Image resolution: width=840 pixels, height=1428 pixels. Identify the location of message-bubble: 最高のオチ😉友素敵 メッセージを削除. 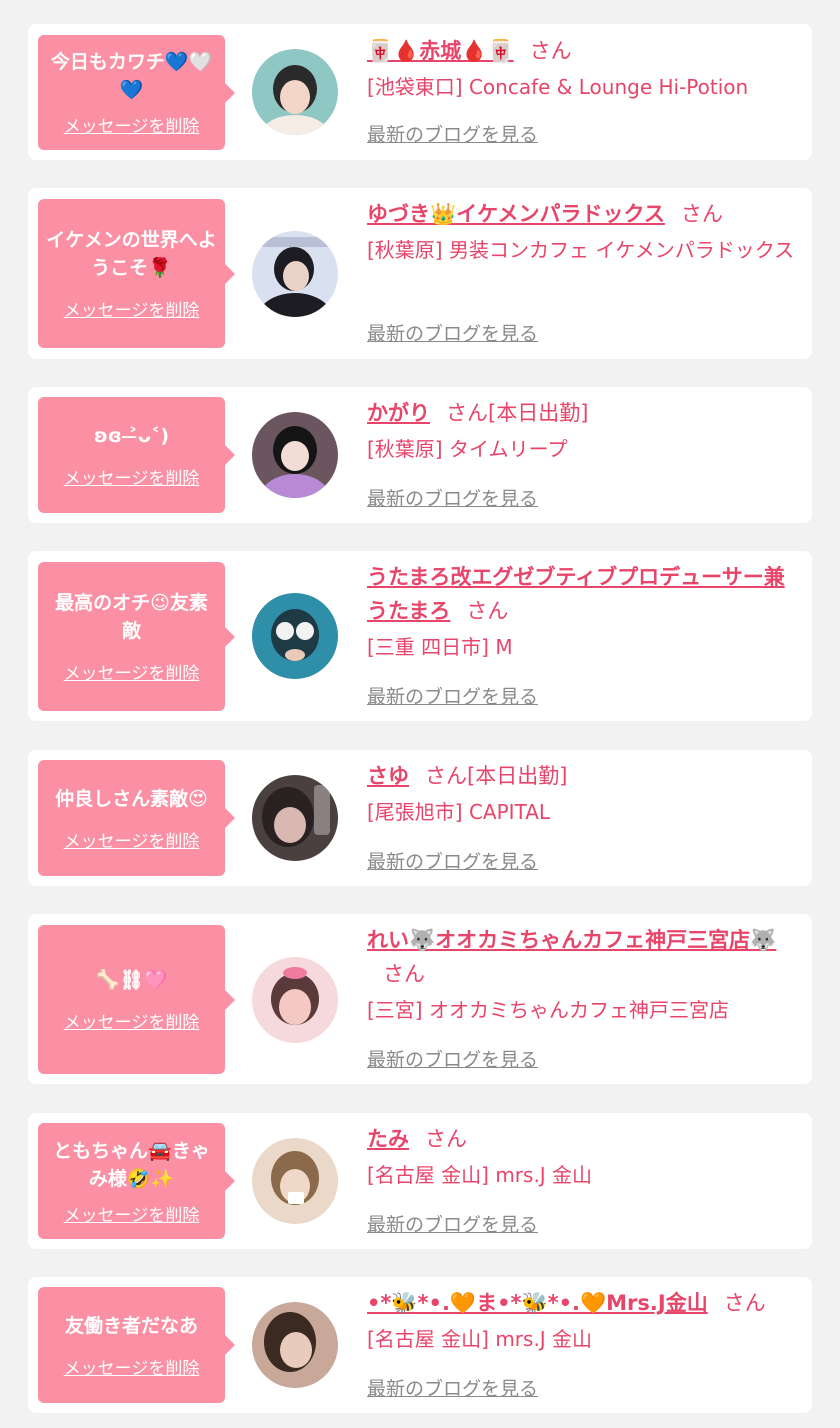
(136, 636).